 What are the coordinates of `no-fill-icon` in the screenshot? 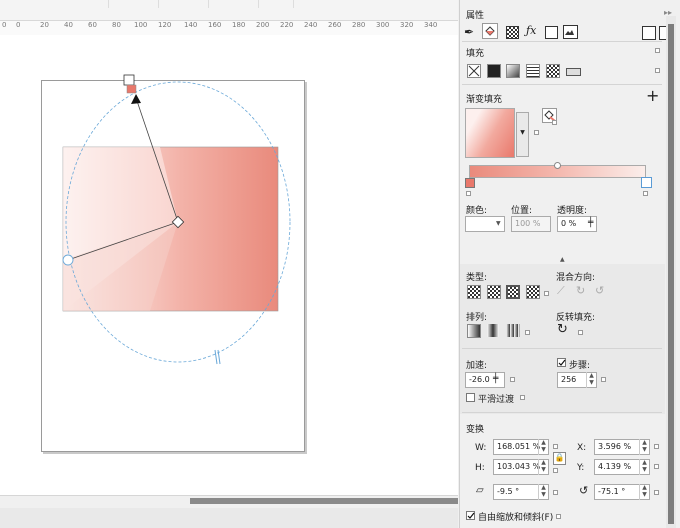 It's located at (474, 71).